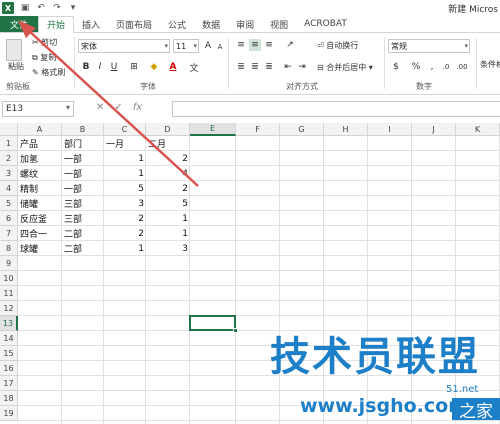 The image size is (500, 424). What do you see at coordinates (432, 67) in the screenshot?
I see `comma-button: ,` at bounding box center [432, 67].